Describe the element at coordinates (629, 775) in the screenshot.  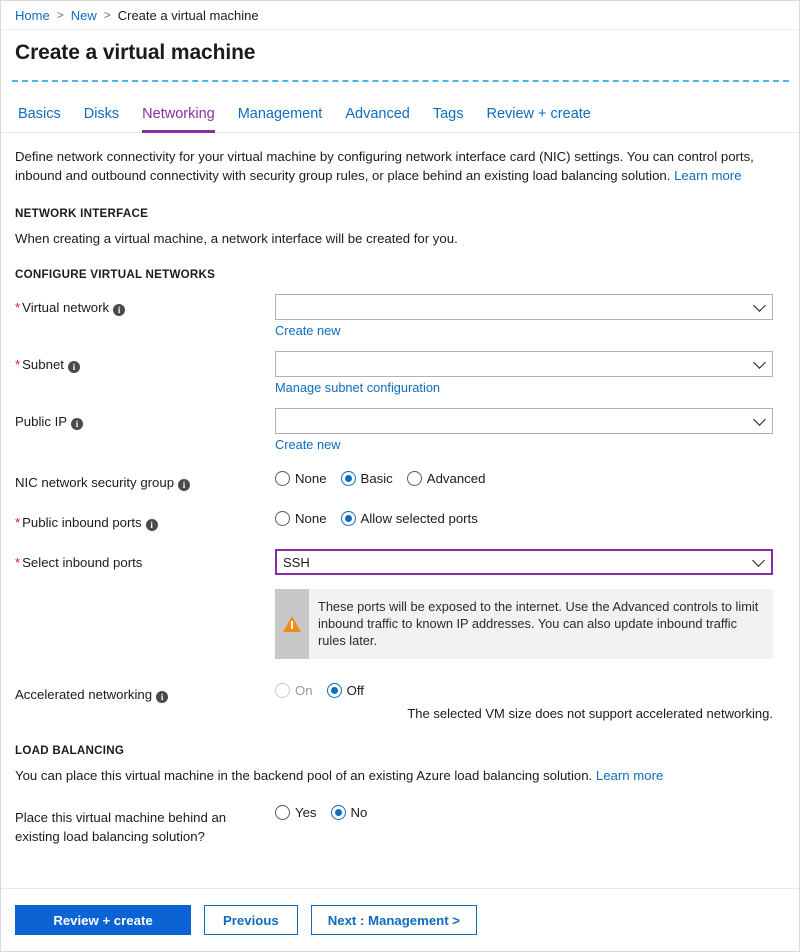
I see `load-balancing-learn-more-link: Learn more` at that location.